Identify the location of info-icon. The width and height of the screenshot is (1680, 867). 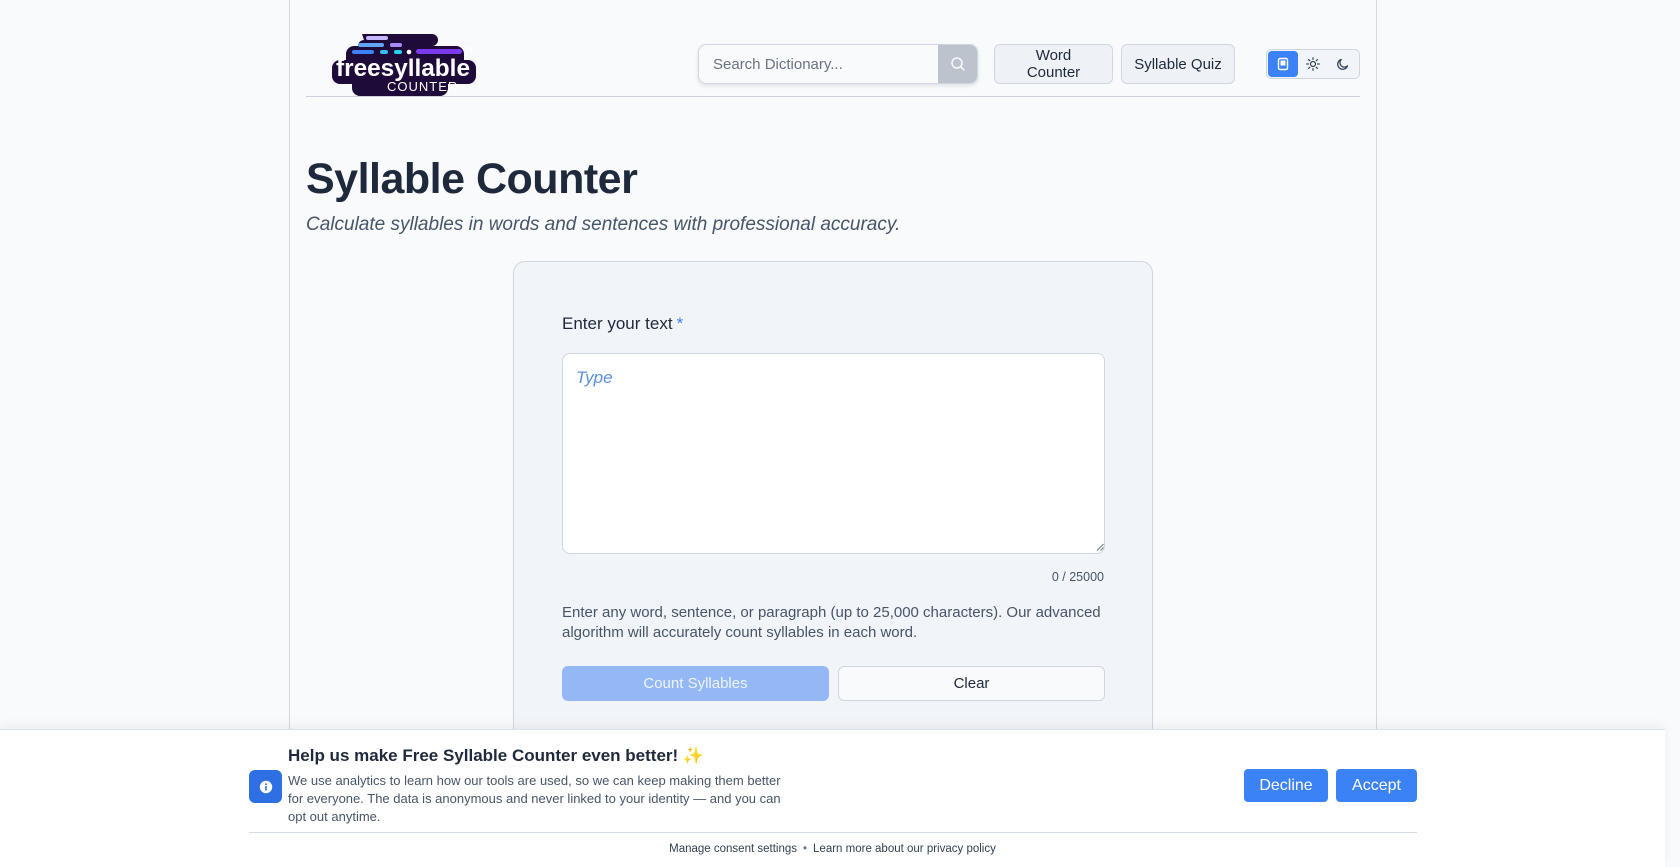
(265, 786).